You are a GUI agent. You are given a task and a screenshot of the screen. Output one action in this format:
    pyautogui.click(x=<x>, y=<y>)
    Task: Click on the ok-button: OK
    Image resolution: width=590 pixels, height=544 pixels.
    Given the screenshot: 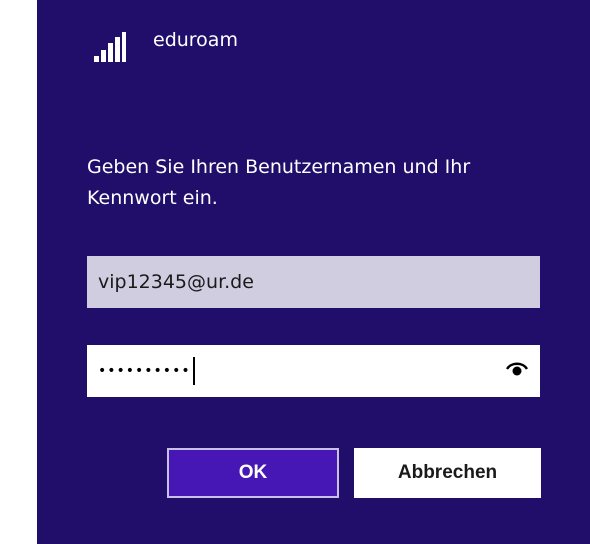 What is the action you would take?
    pyautogui.click(x=253, y=473)
    